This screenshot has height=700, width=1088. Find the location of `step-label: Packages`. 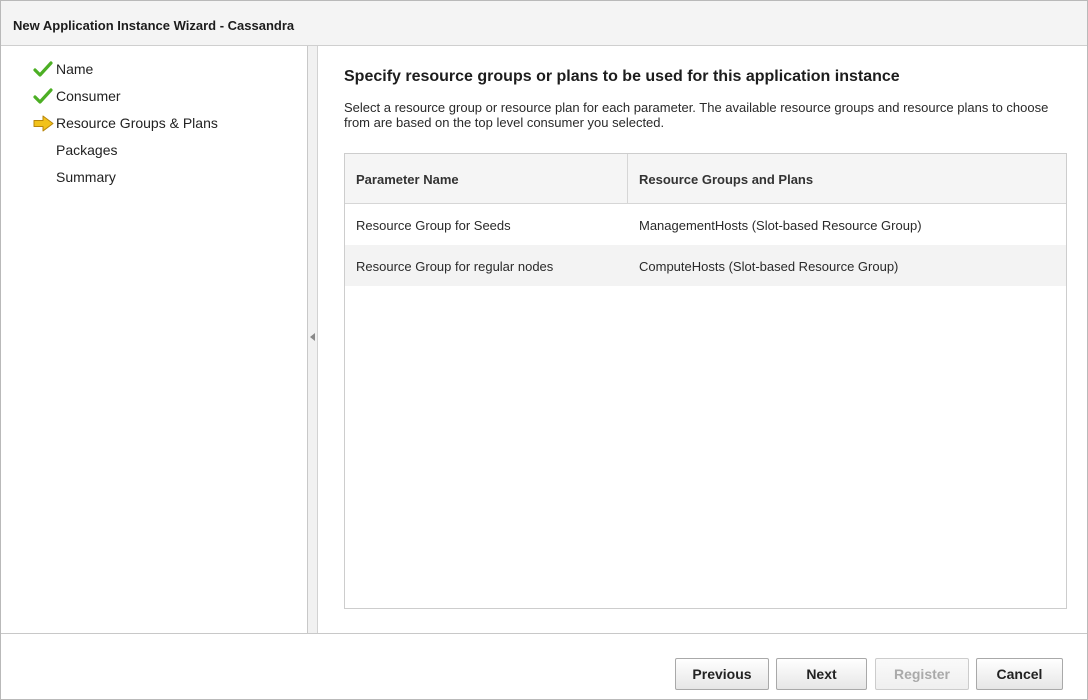

step-label: Packages is located at coordinates (87, 150).